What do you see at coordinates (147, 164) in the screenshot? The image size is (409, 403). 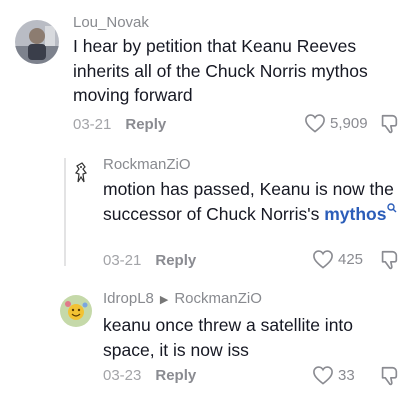 I see `comment-username: RockmanZiO` at bounding box center [147, 164].